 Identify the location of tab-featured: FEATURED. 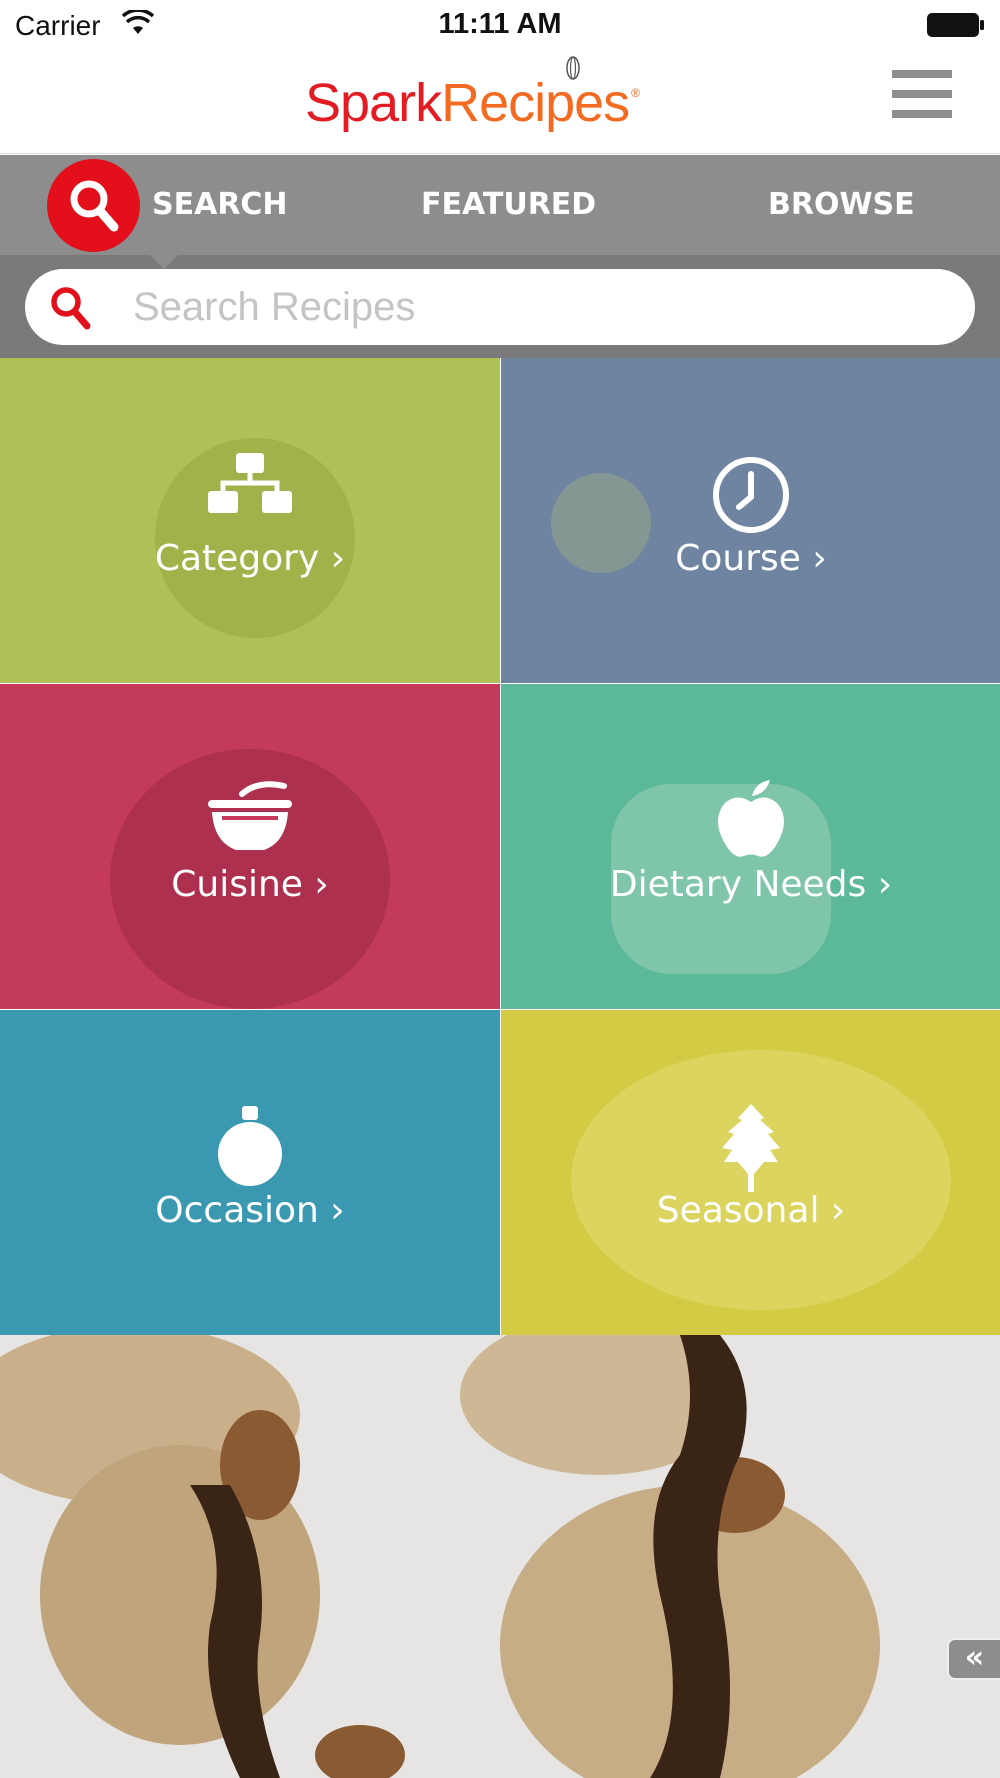
(508, 205).